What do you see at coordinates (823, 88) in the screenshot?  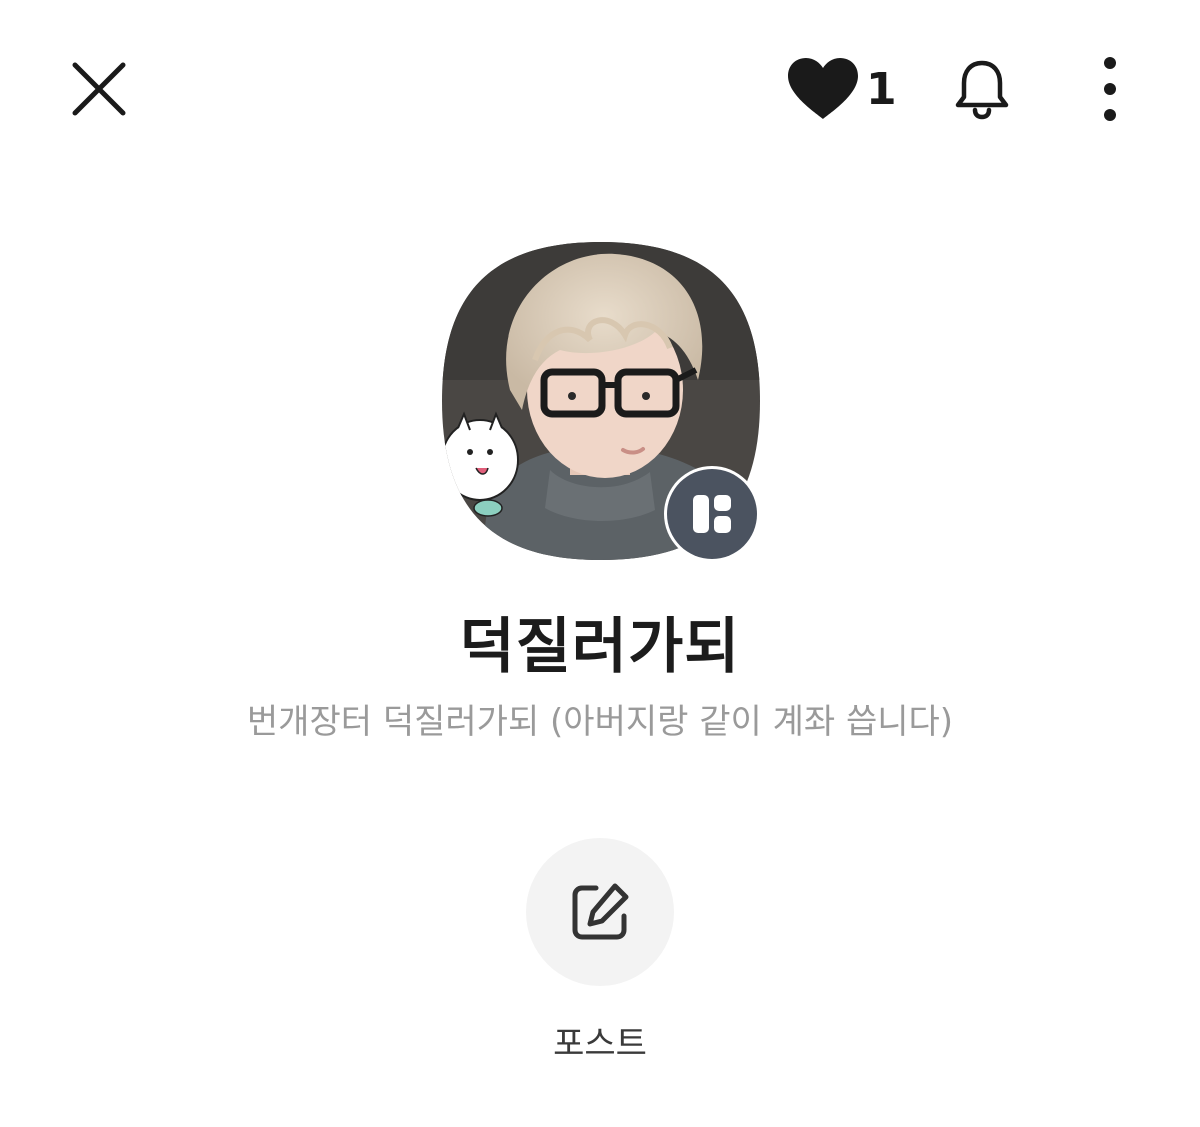 I see `heart-icon` at bounding box center [823, 88].